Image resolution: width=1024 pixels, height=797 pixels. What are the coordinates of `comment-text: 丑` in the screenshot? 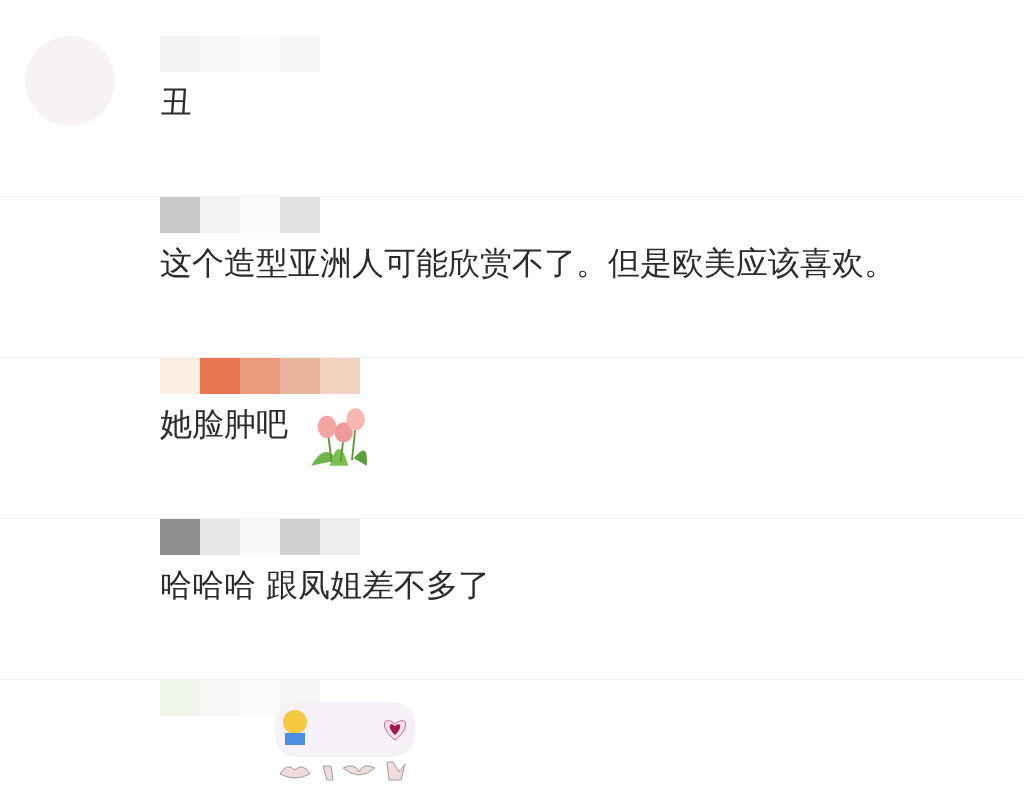 It's located at (176, 102).